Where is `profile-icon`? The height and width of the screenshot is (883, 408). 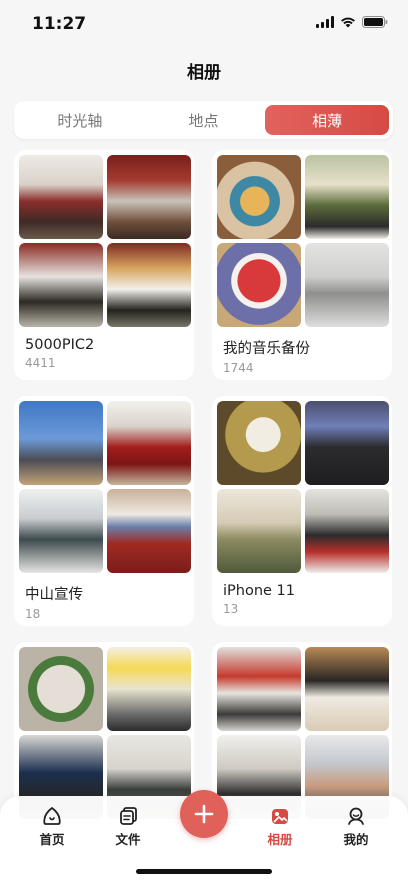
profile-icon is located at coordinates (356, 816).